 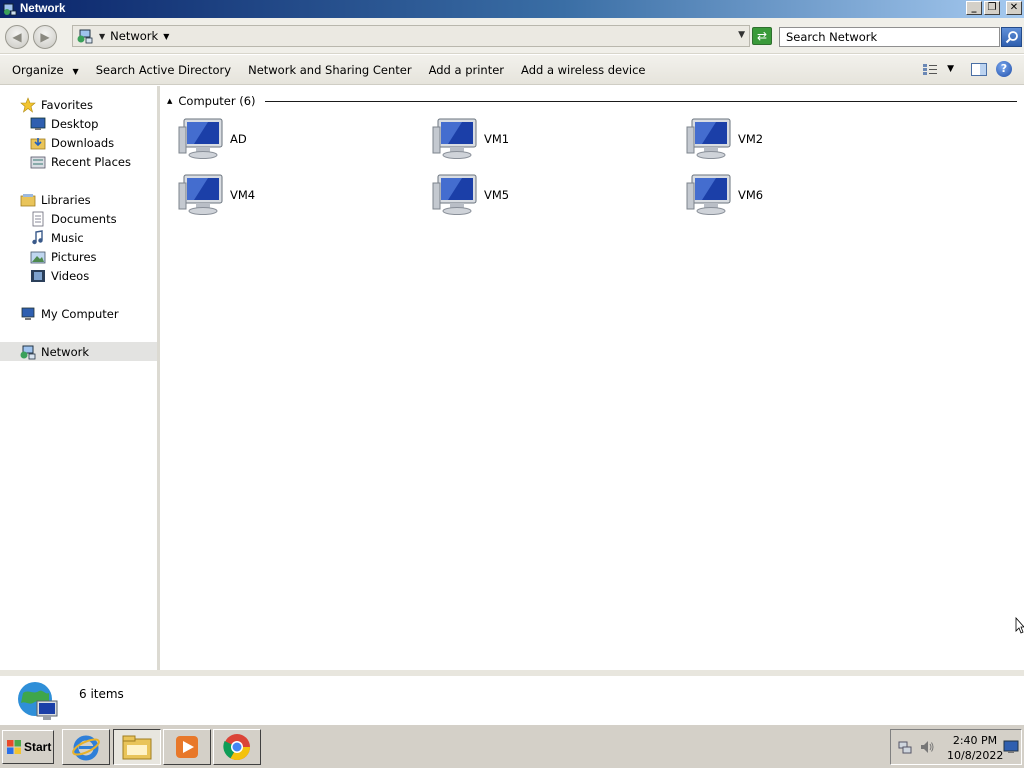 What do you see at coordinates (298, 139) in the screenshot?
I see `computer-item: AD` at bounding box center [298, 139].